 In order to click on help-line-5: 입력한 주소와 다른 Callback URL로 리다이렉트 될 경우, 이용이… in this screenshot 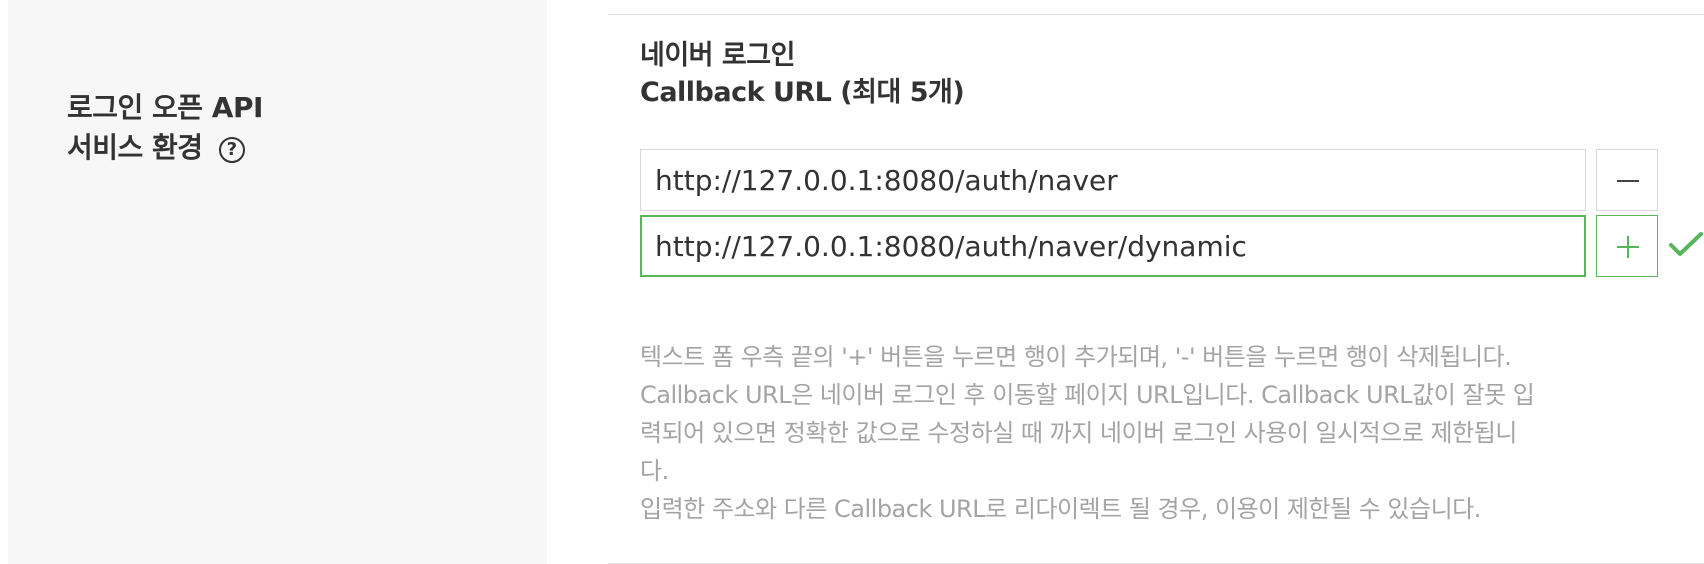, I will do `click(1060, 509)`.